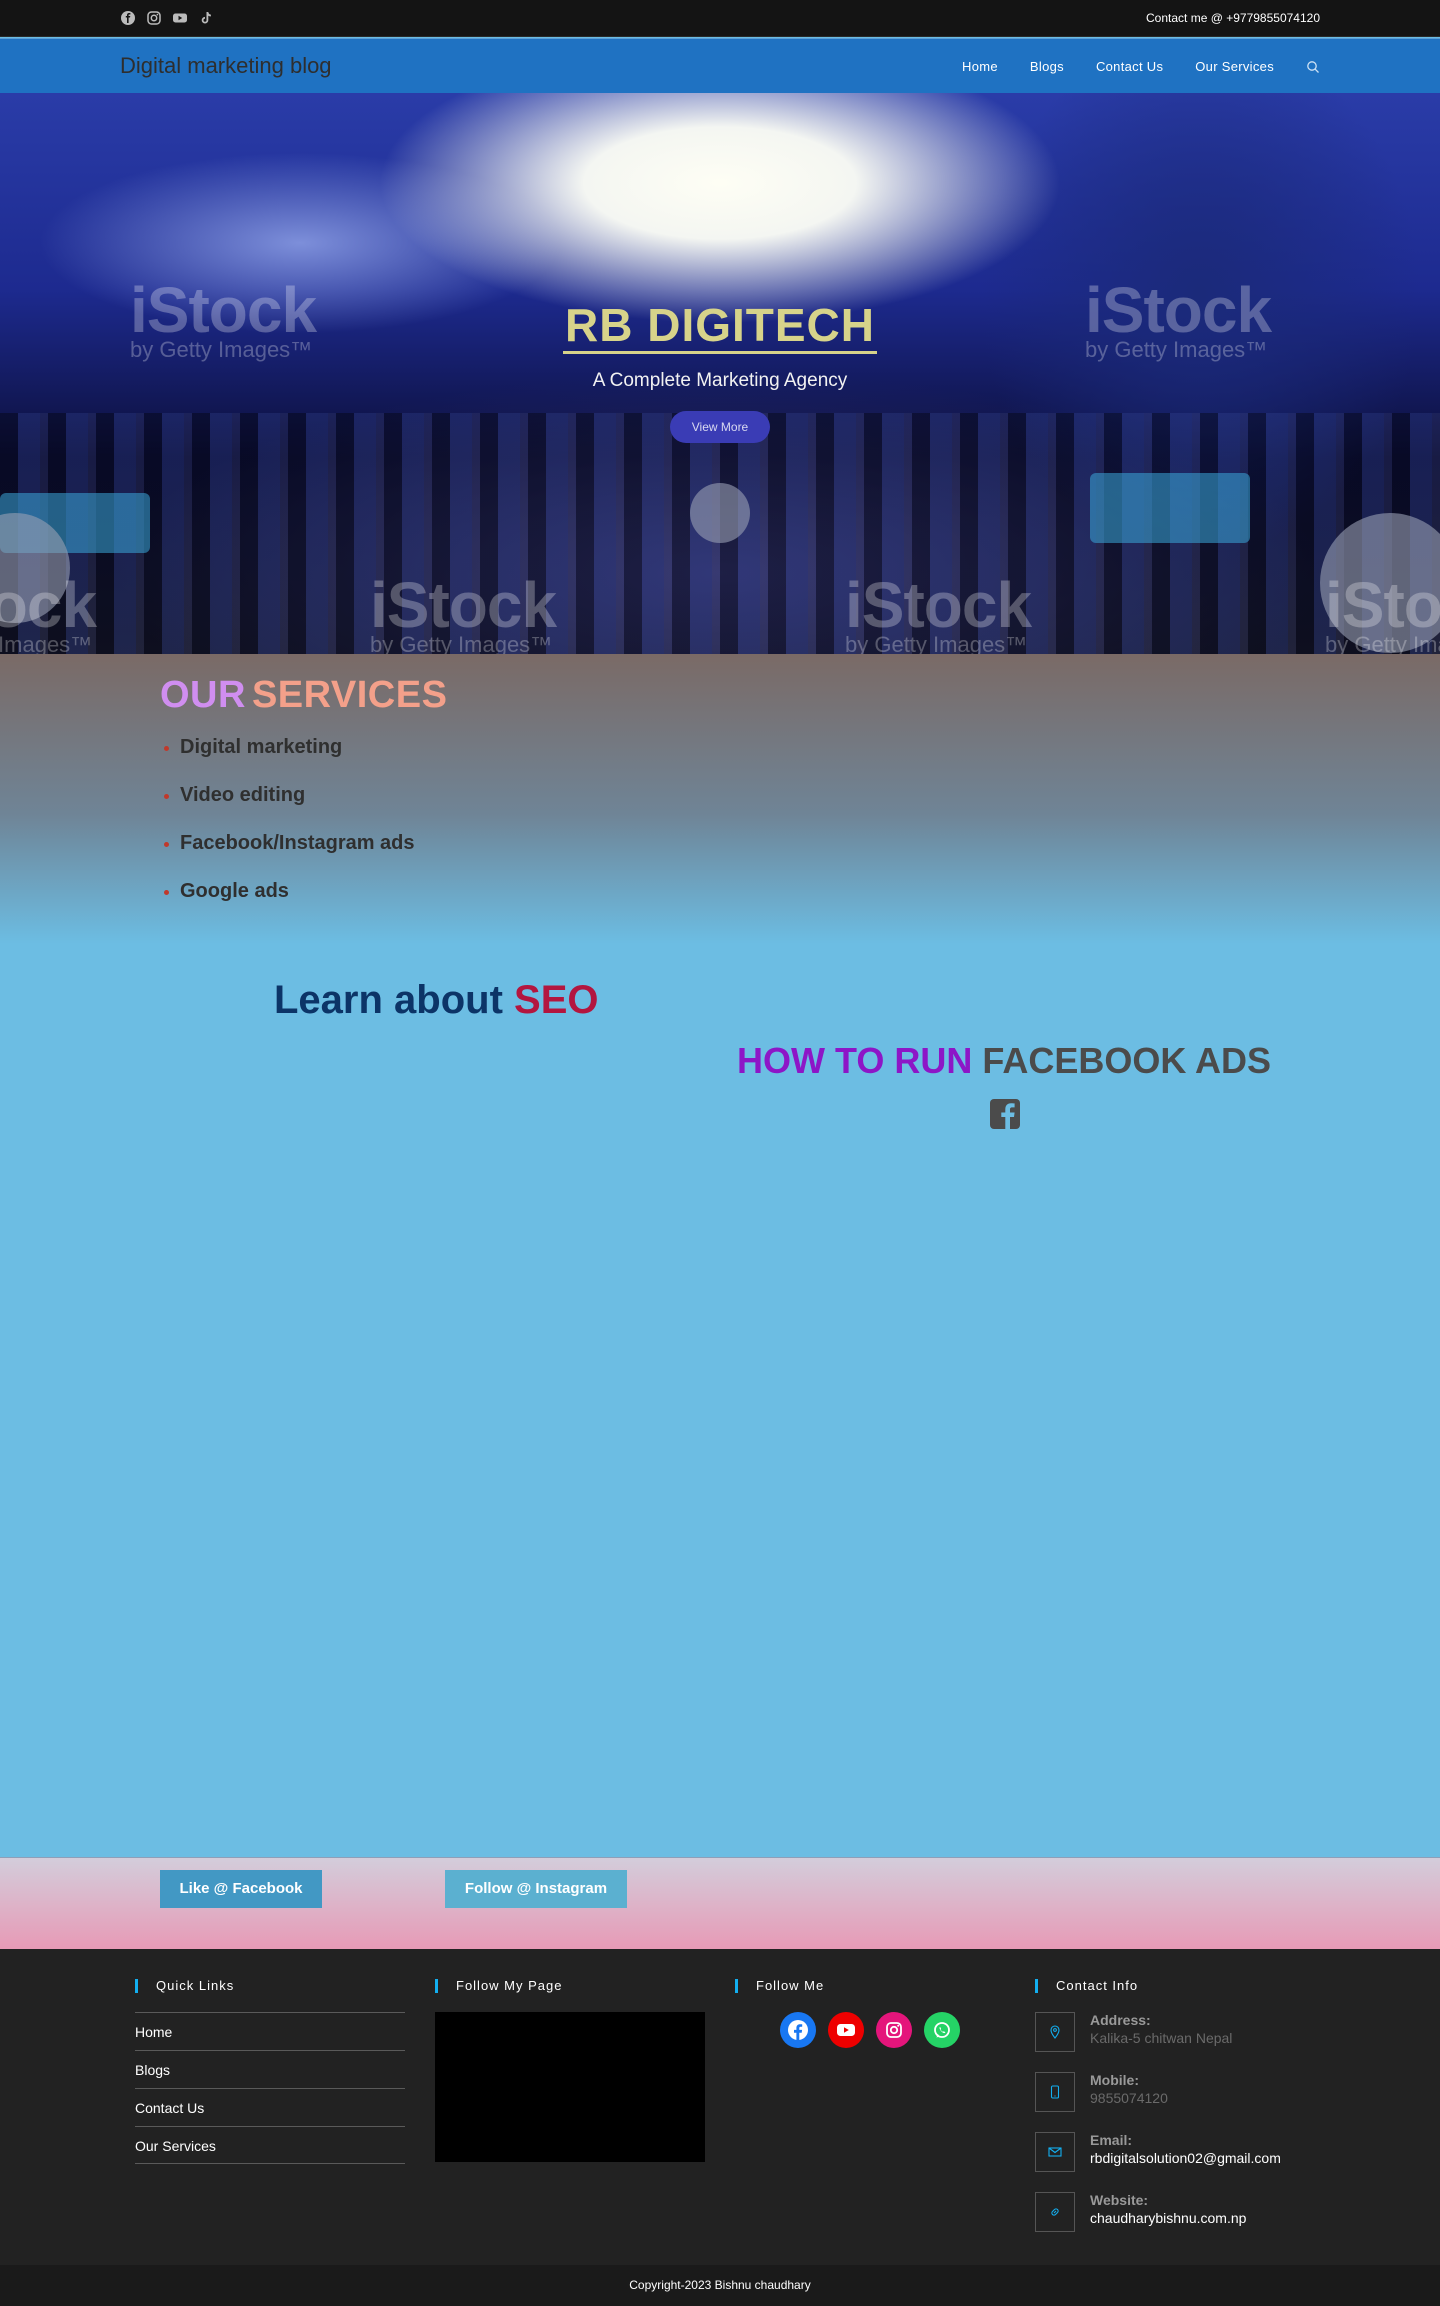 The height and width of the screenshot is (2306, 1440). What do you see at coordinates (1111, 2140) in the screenshot?
I see `email-label: Email:` at bounding box center [1111, 2140].